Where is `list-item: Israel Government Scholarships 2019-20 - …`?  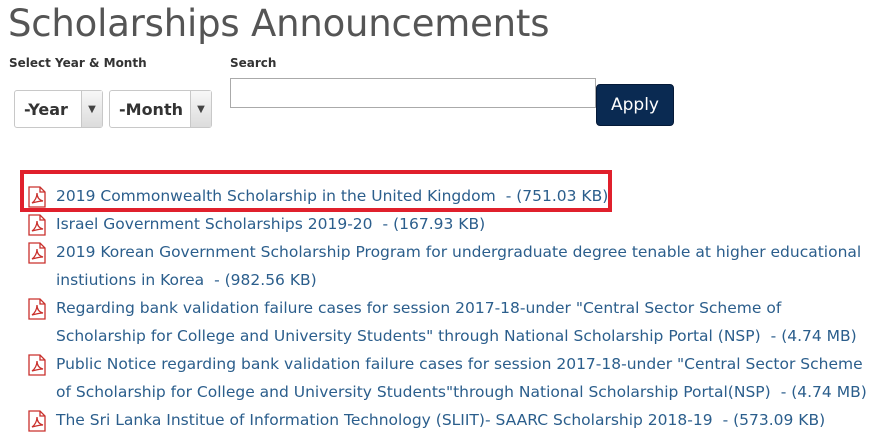
list-item: Israel Government Scholarships 2019-20 - … is located at coordinates (450, 224).